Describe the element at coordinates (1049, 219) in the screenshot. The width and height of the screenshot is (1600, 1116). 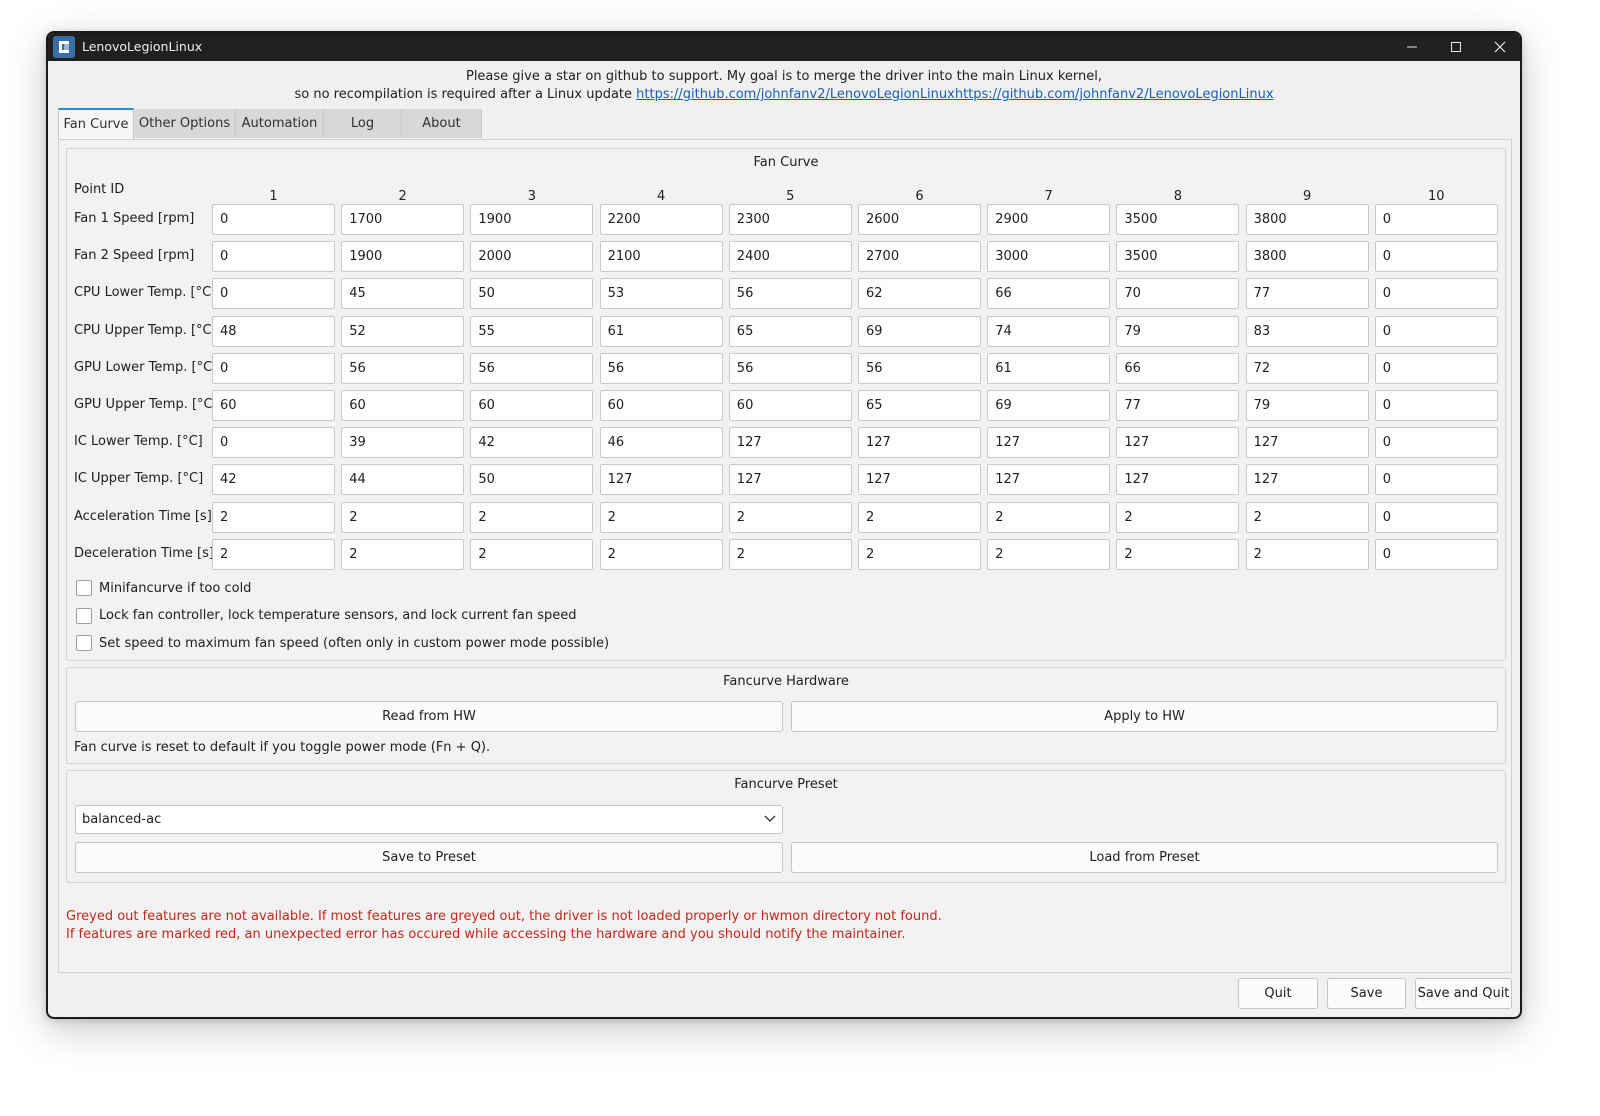
I see `fan-curve-input: 2900` at that location.